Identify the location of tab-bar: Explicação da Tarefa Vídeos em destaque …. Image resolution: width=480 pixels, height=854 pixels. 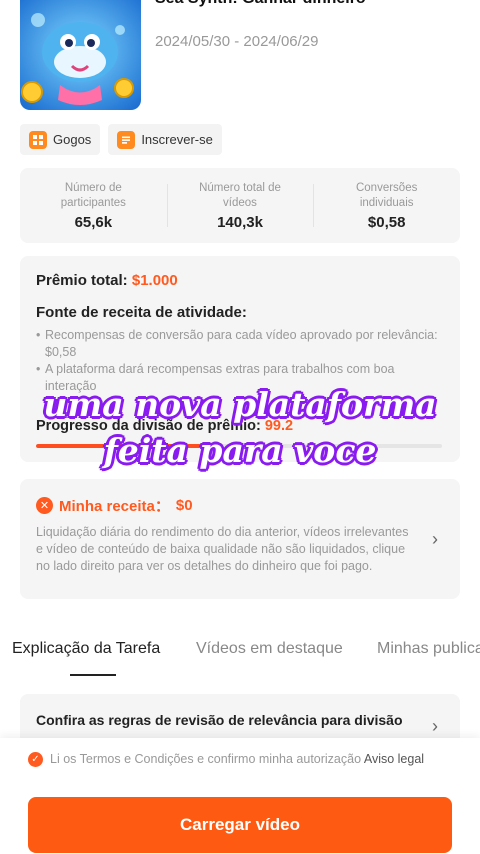
(240, 657).